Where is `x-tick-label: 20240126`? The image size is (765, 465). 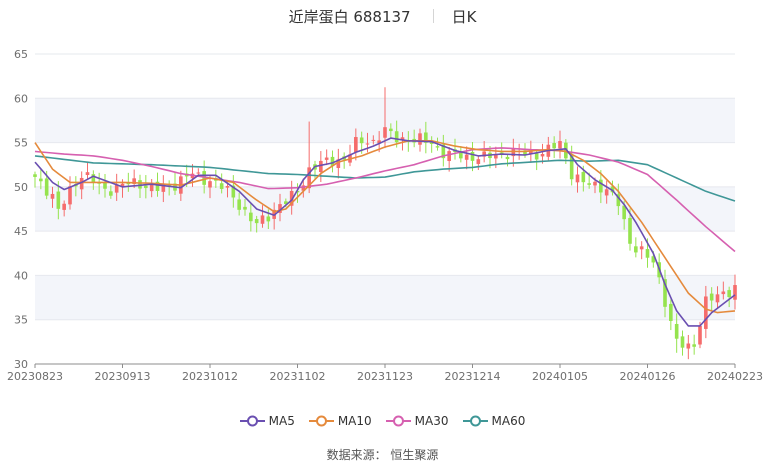 x-tick-label: 20240126 is located at coordinates (648, 376).